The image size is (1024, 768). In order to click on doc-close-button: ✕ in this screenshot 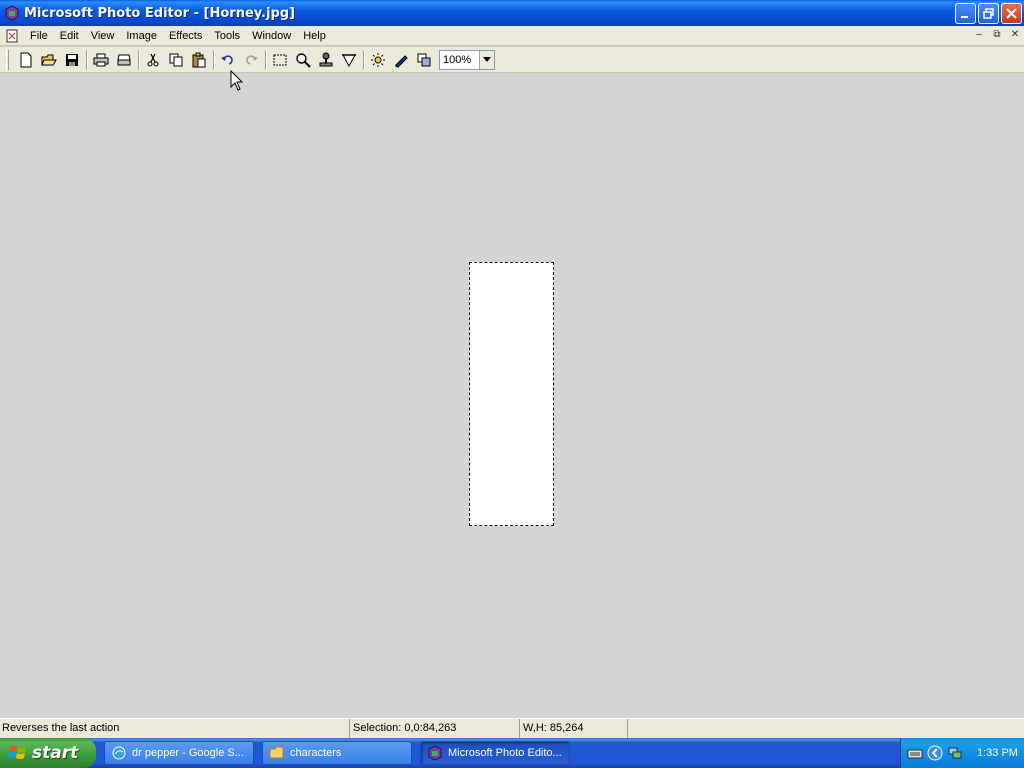, I will do `click(1015, 35)`.